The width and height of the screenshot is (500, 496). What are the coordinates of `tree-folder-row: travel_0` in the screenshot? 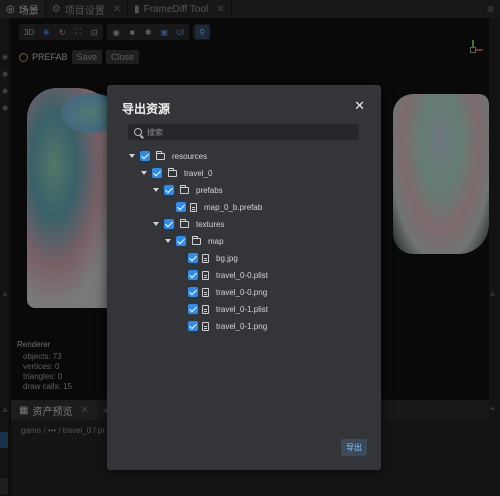 It's located at (176, 173).